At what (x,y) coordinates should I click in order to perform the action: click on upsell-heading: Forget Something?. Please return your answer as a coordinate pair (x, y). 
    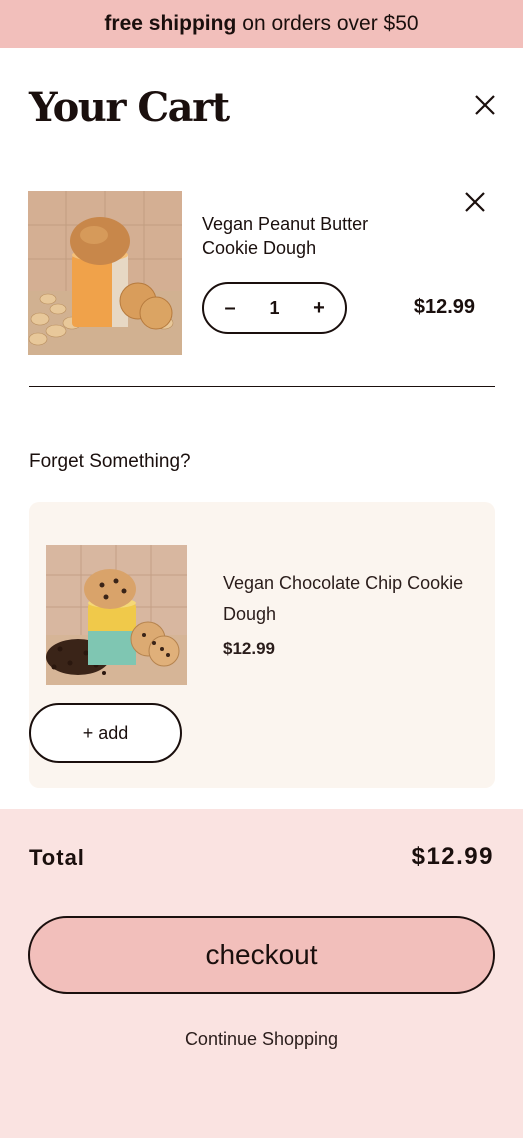
    Looking at the image, I should click on (110, 461).